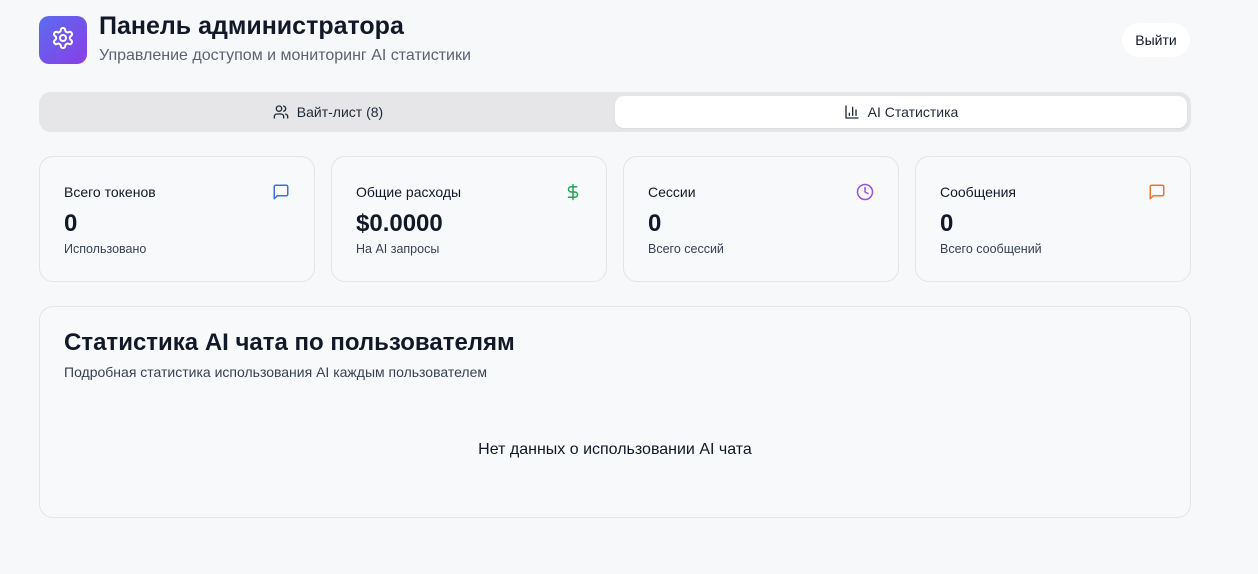  Describe the element at coordinates (865, 192) in the screenshot. I see `clock-icon` at that location.